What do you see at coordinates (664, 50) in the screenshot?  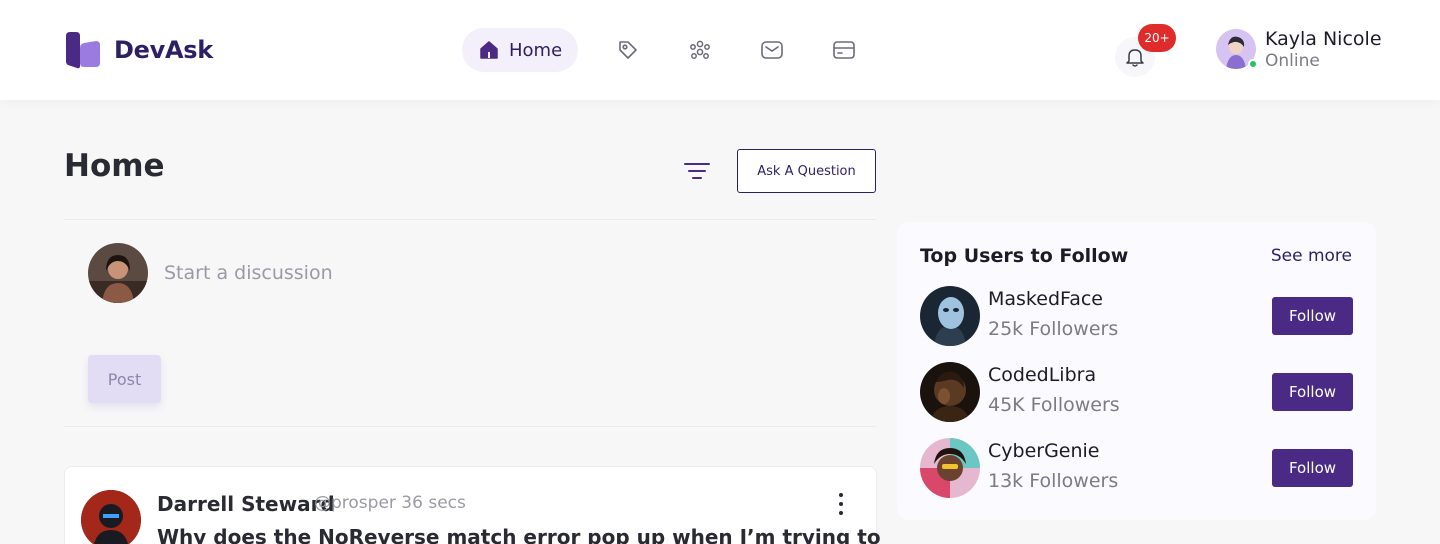 I see `main-nav: Home` at bounding box center [664, 50].